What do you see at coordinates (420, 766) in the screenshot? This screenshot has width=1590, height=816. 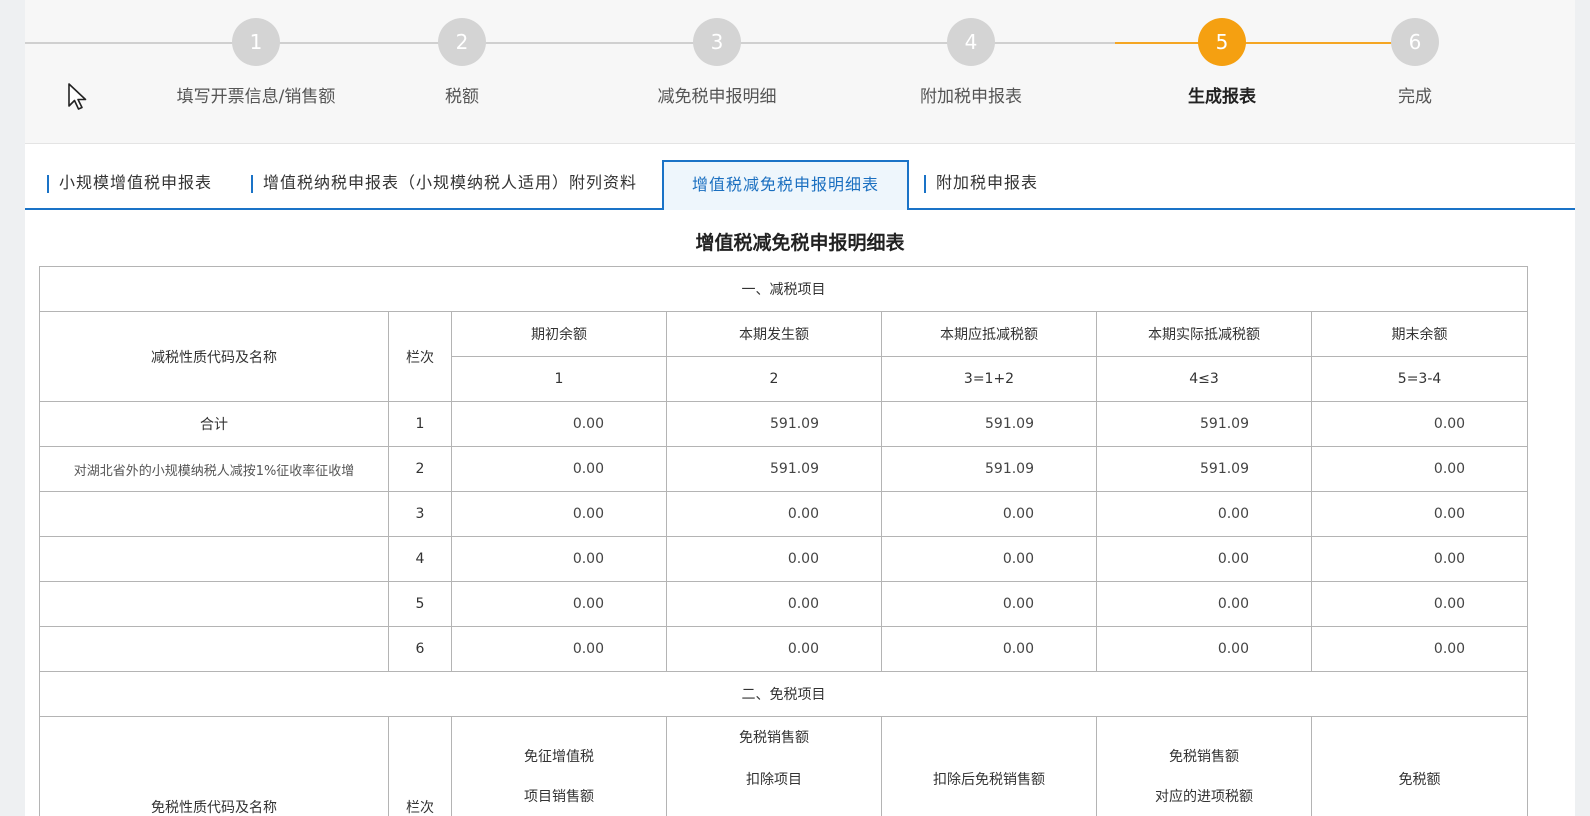 I see `header-exempt-row-no: 栏次` at bounding box center [420, 766].